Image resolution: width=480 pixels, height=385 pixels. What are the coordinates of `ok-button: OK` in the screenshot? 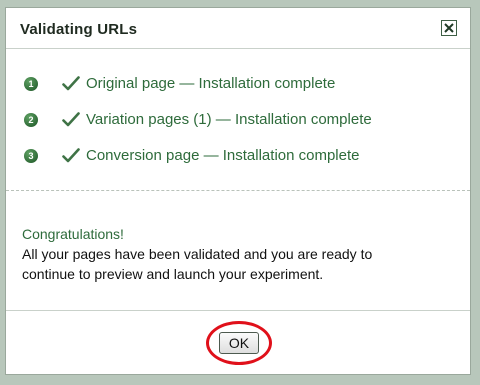 It's located at (239, 343).